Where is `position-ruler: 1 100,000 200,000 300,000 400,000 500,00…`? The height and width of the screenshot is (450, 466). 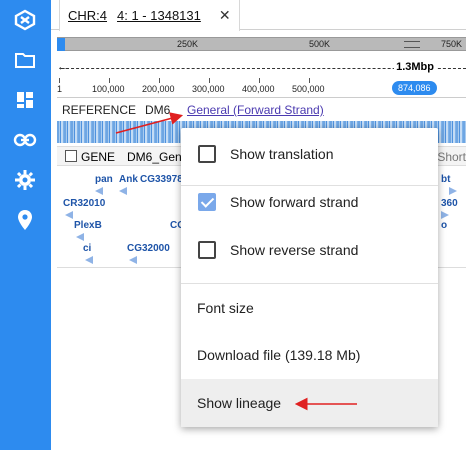 position-ruler: 1 100,000 200,000 300,000 400,000 500,00… is located at coordinates (261, 88).